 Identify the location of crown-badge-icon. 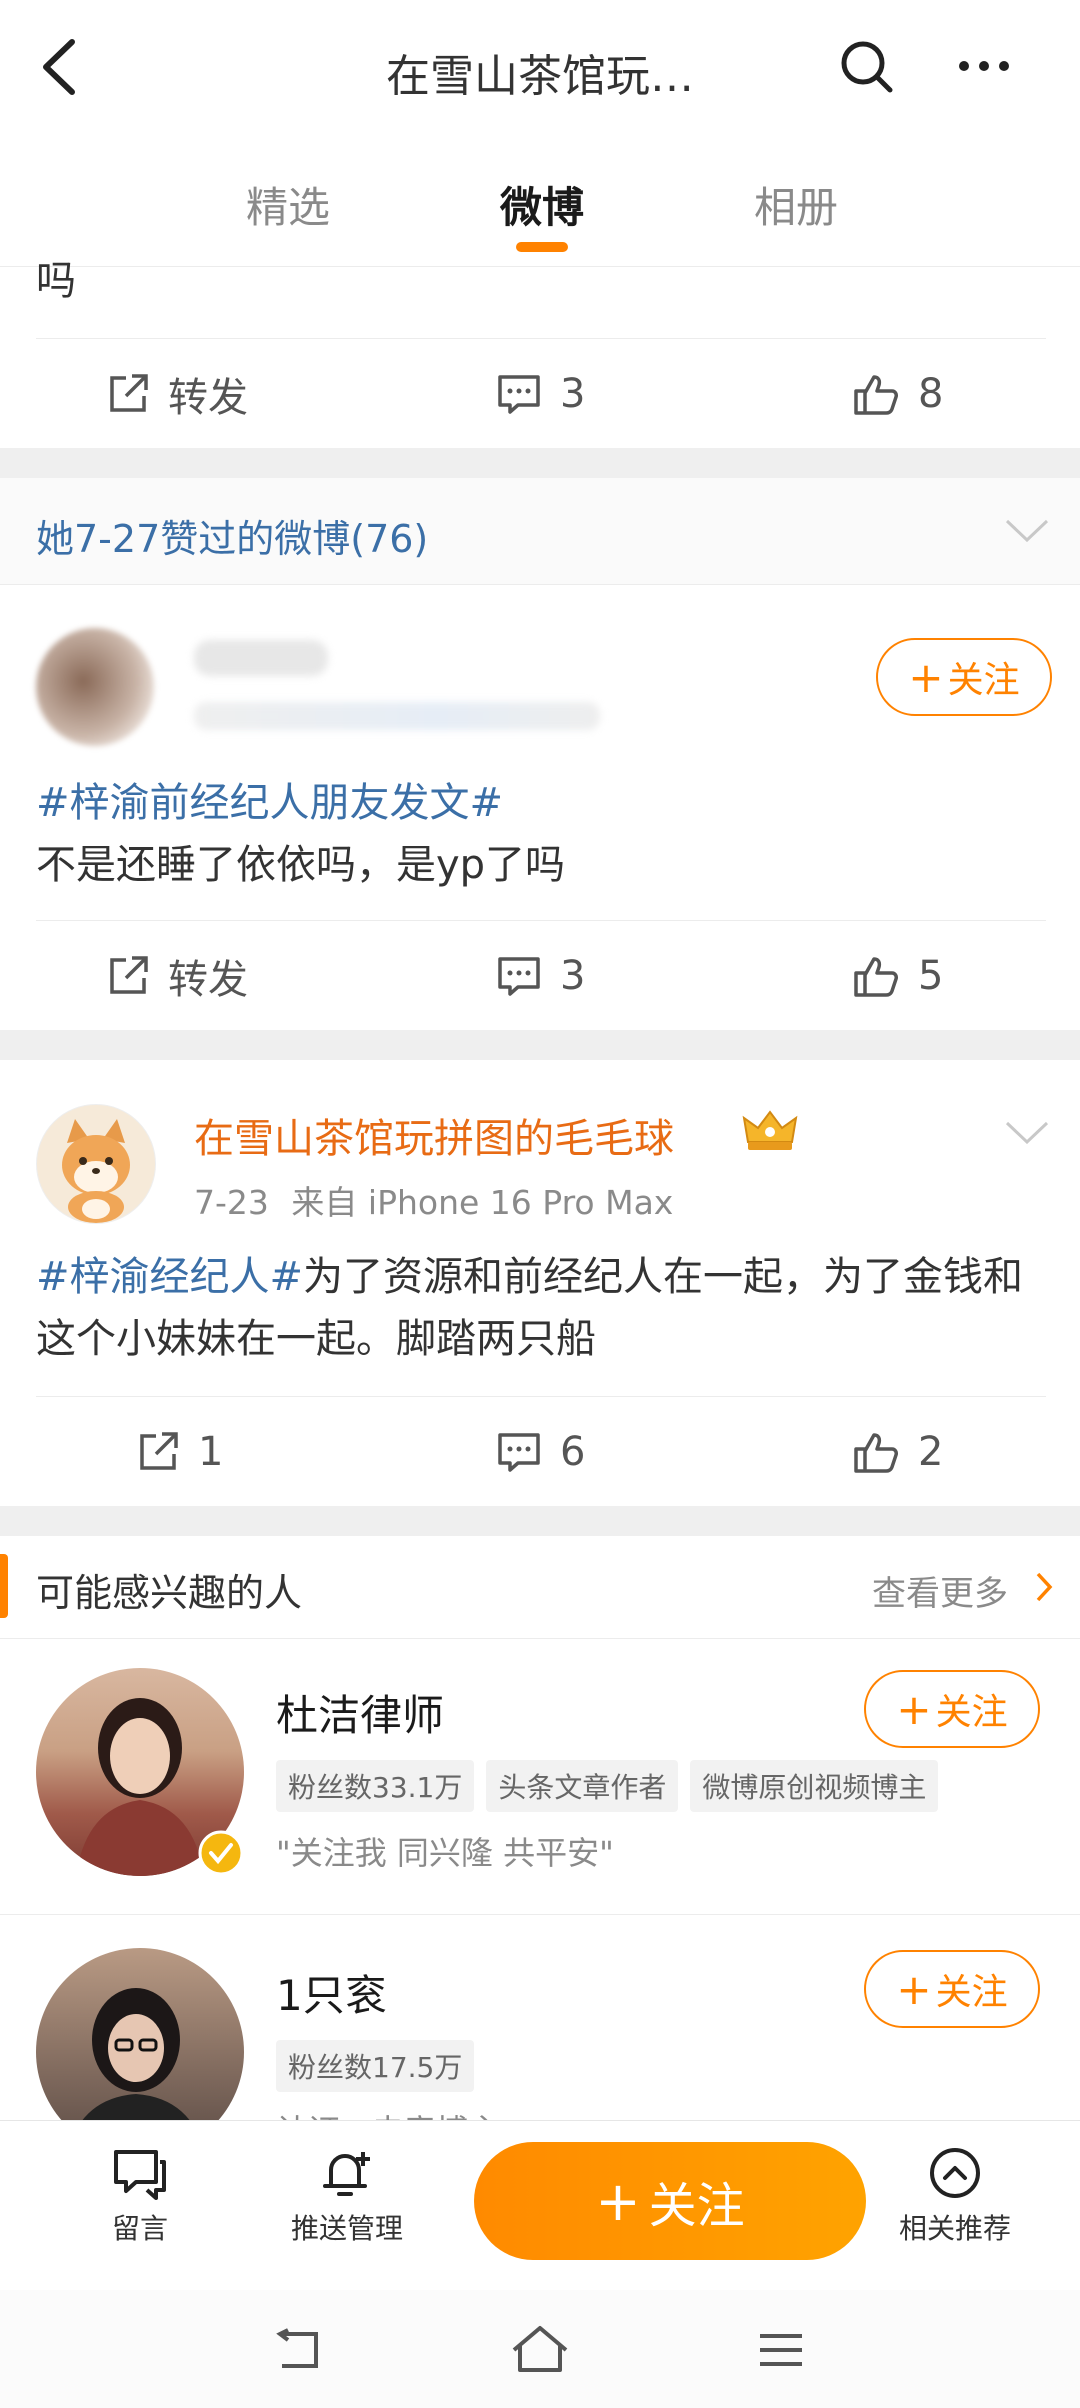
(770, 1130).